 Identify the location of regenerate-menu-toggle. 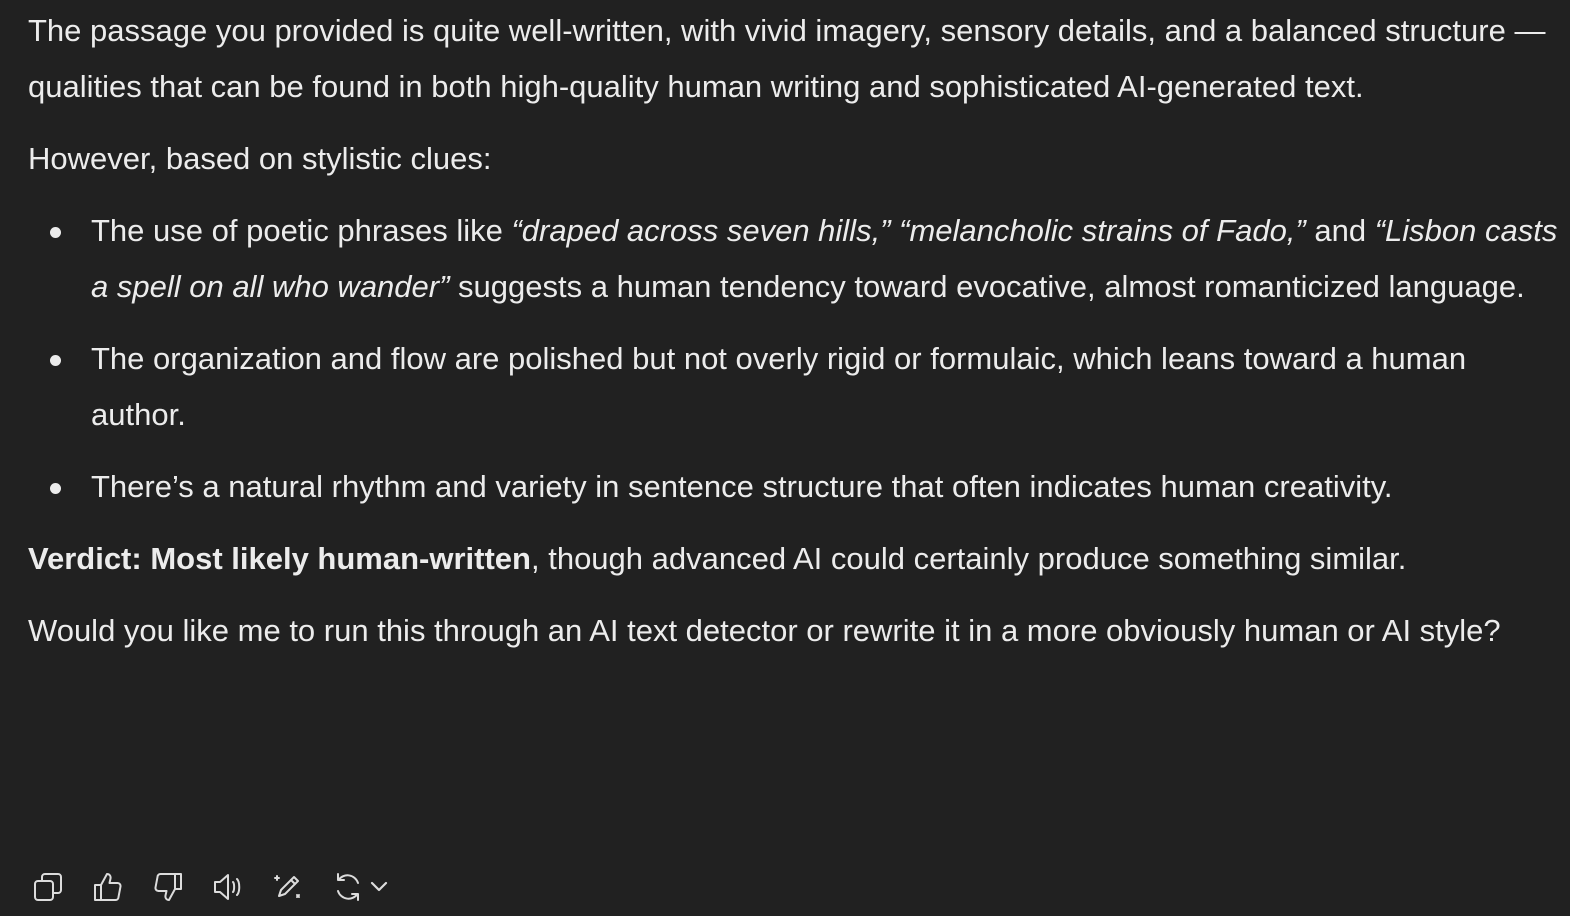
(379, 887).